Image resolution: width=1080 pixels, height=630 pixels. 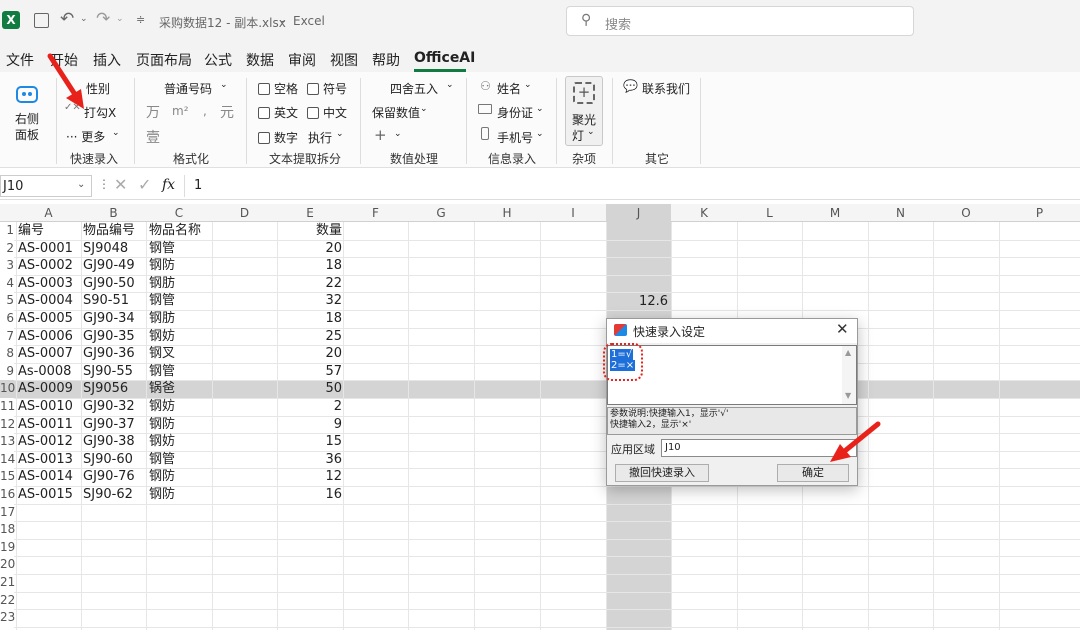 I want to click on arrow-to-ok-button, so click(x=862, y=437).